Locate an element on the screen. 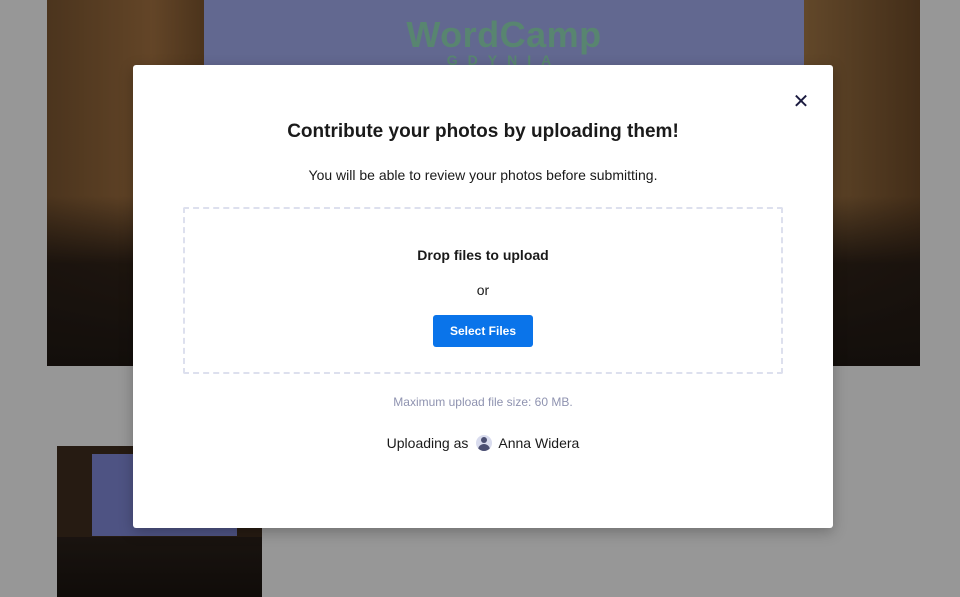 The image size is (960, 597). uploading-as-row: Uploading as Anna Widera is located at coordinates (483, 443).